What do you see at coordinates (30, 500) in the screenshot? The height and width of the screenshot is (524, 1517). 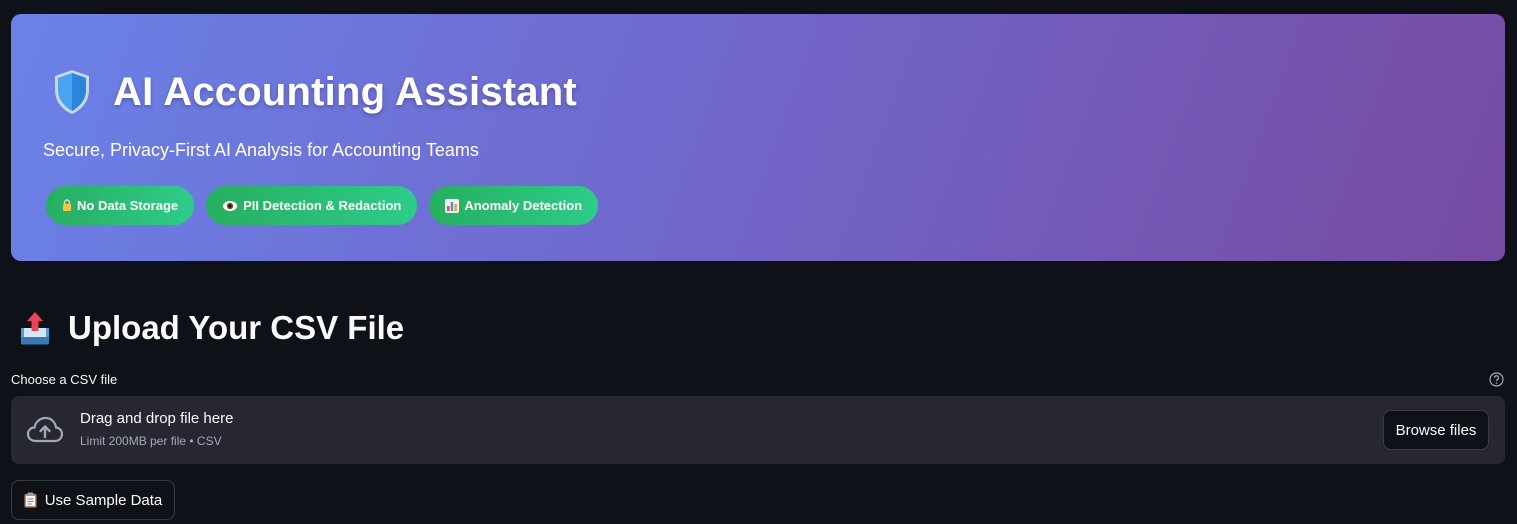 I see `clipboard-icon` at bounding box center [30, 500].